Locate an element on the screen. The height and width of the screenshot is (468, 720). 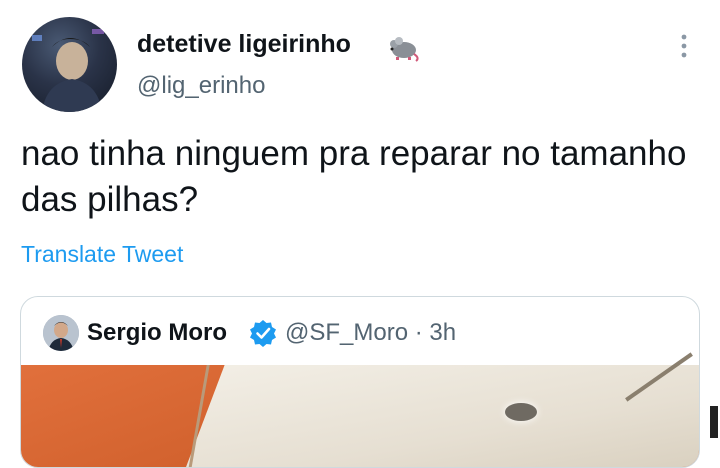
quoted-avatar-photo is located at coordinates (61, 333).